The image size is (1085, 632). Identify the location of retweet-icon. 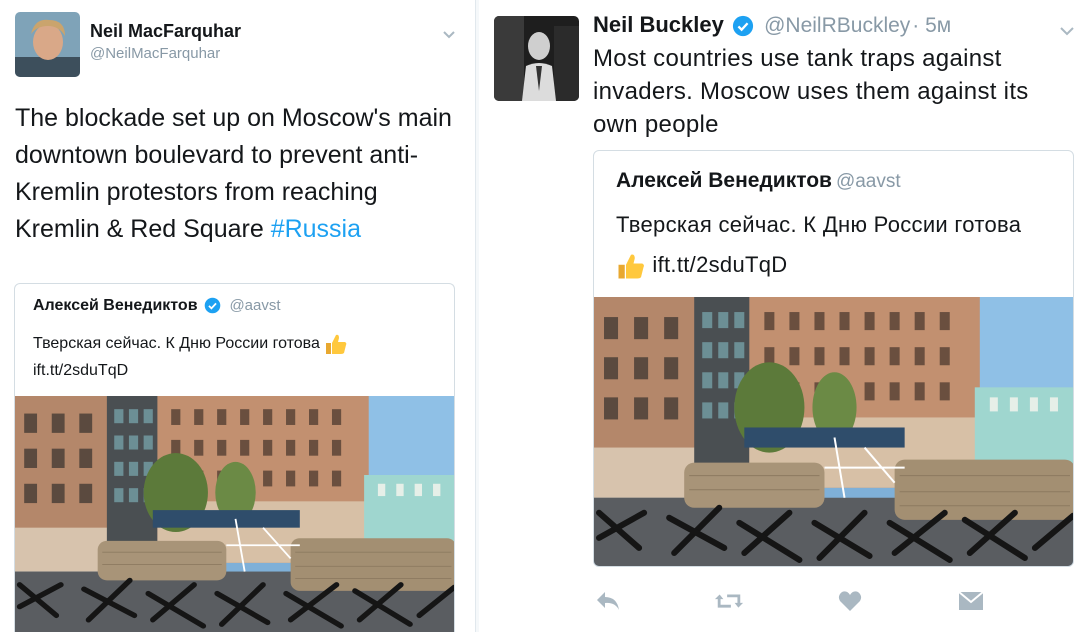
(729, 601).